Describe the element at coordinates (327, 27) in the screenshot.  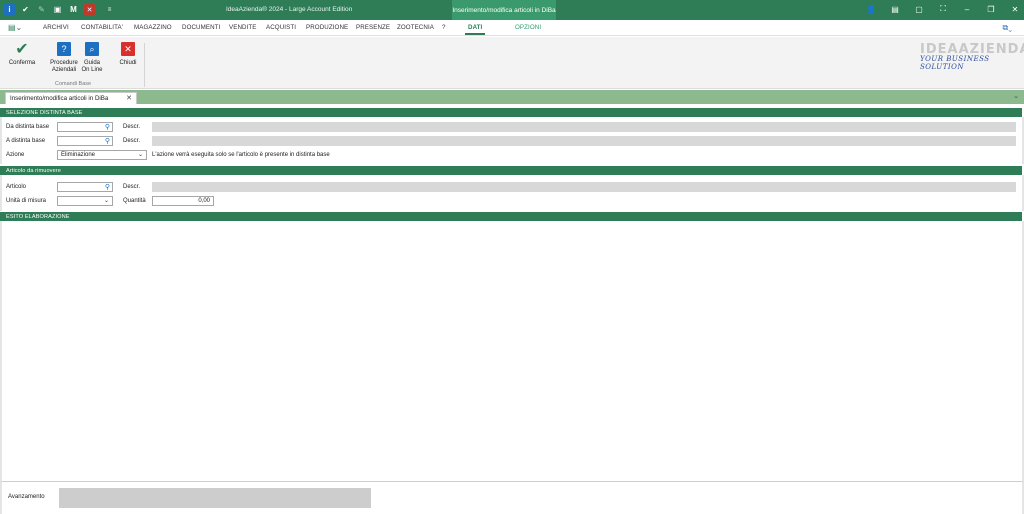
I see `menu-produzione: PRODUZIONE` at that location.